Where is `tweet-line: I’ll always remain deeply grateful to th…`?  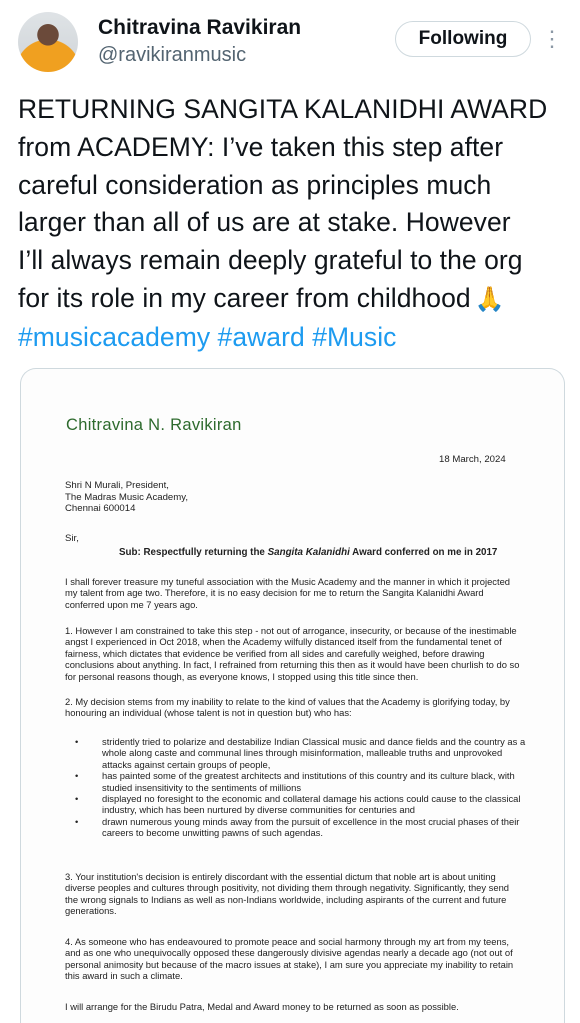
tweet-line: I’ll always remain deeply grateful to th… is located at coordinates (270, 260).